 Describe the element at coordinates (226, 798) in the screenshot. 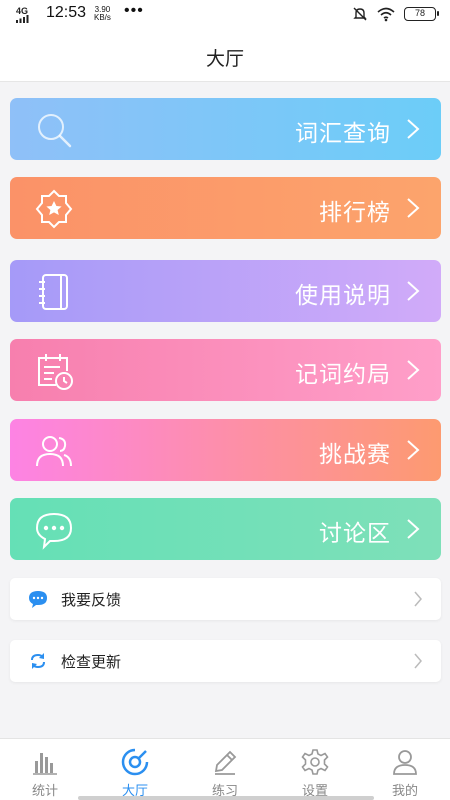

I see `home-indicator` at that location.